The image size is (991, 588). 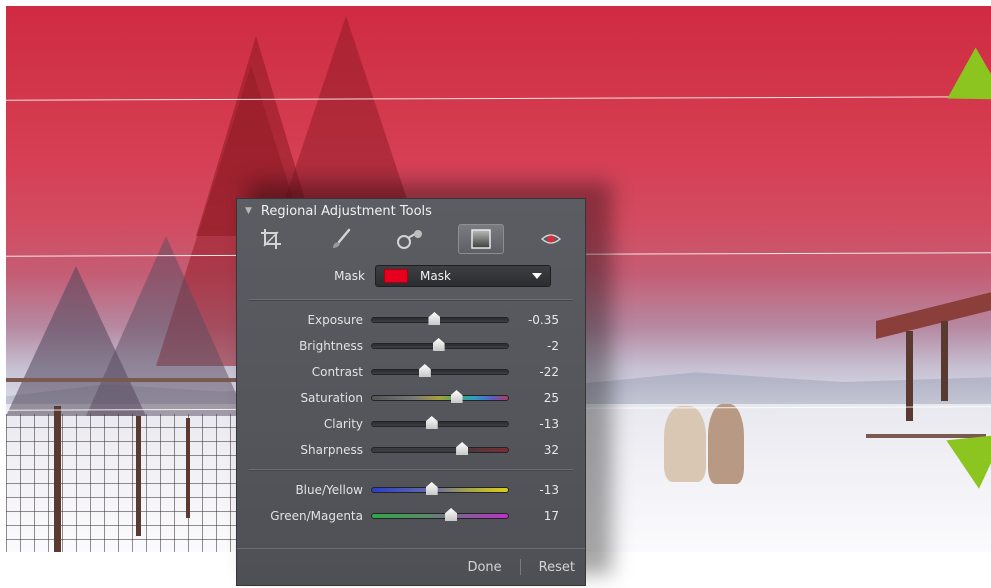 I want to click on gazebo-post, so click(x=944, y=361).